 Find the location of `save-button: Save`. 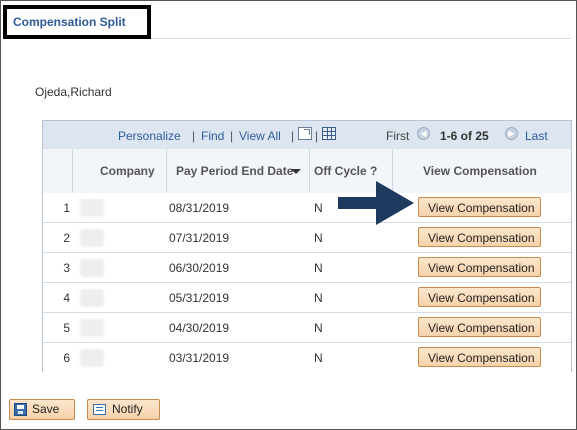

save-button: Save is located at coordinates (42, 409).